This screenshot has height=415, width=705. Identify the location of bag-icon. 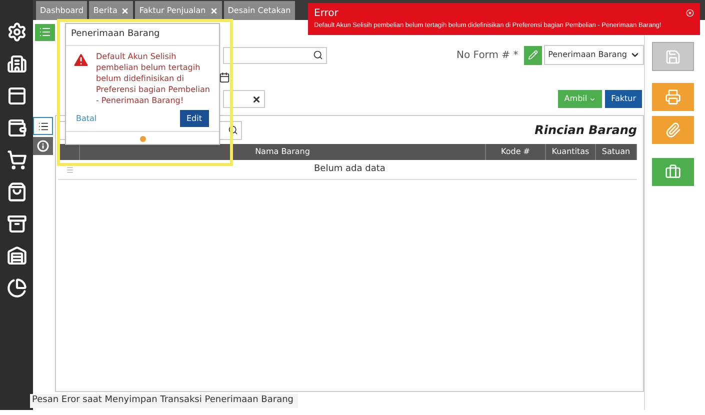
(16, 192).